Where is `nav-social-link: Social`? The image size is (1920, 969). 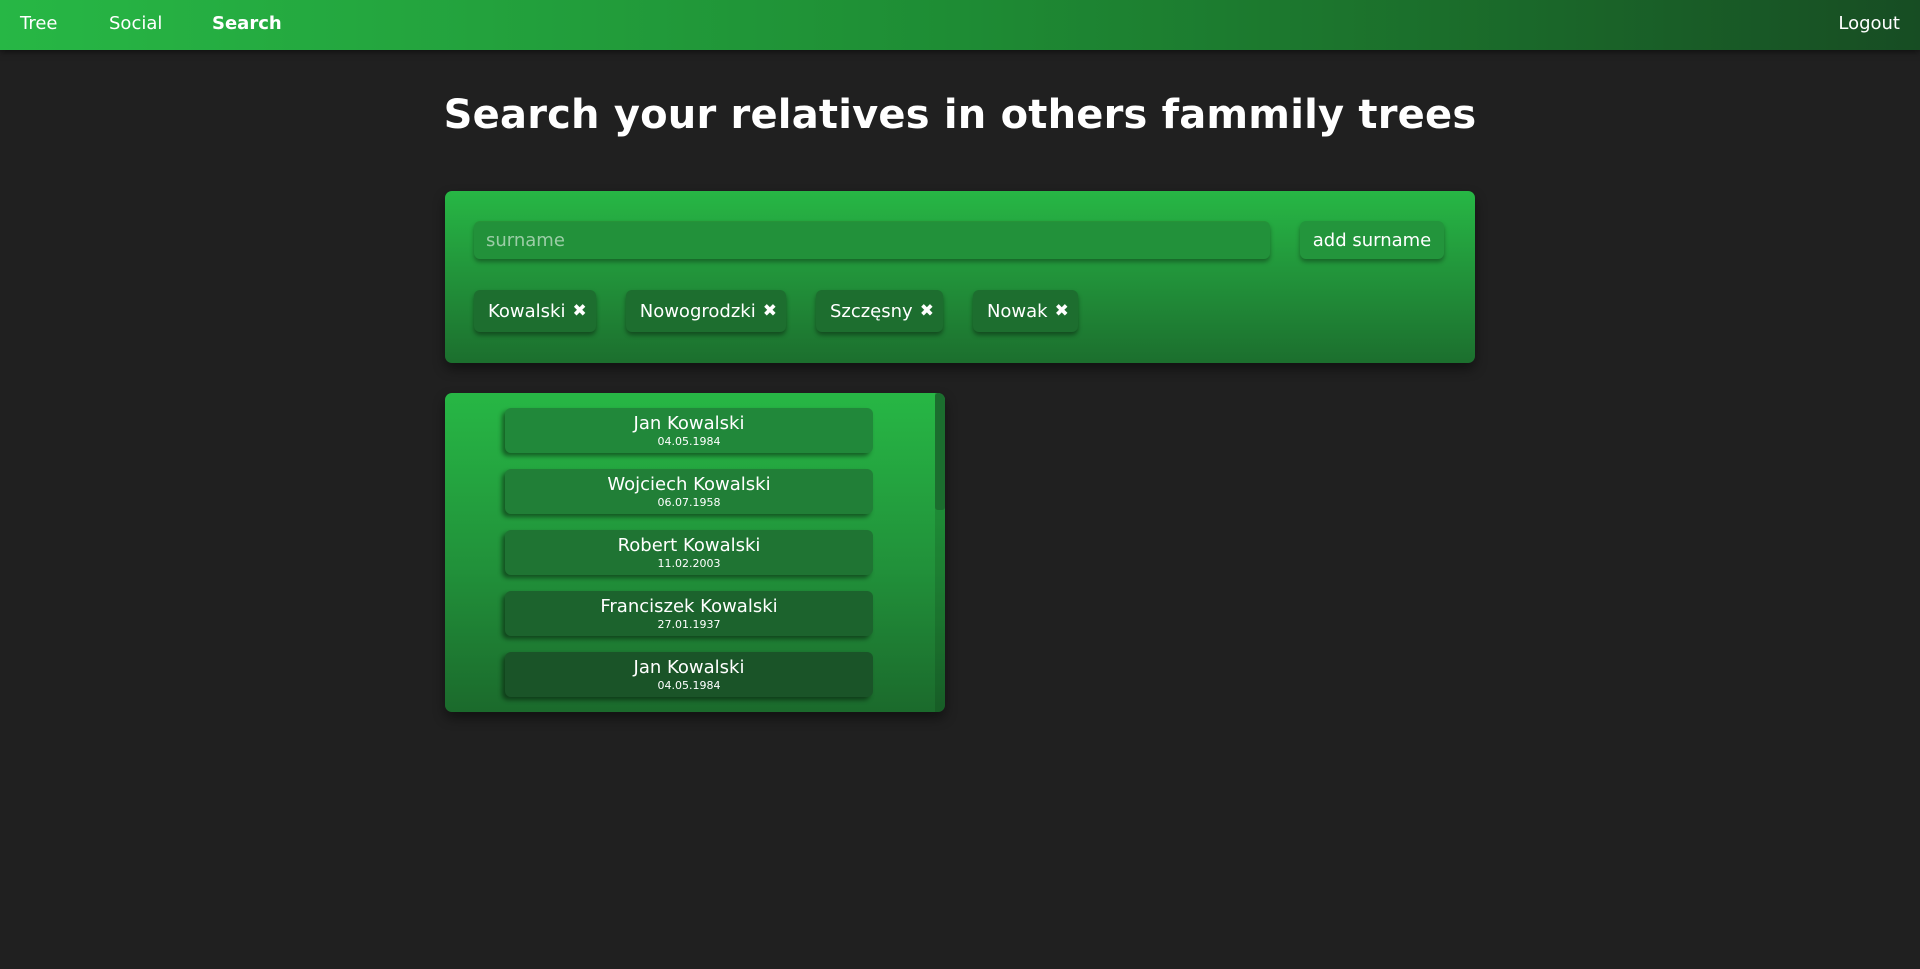 nav-social-link: Social is located at coordinates (135, 25).